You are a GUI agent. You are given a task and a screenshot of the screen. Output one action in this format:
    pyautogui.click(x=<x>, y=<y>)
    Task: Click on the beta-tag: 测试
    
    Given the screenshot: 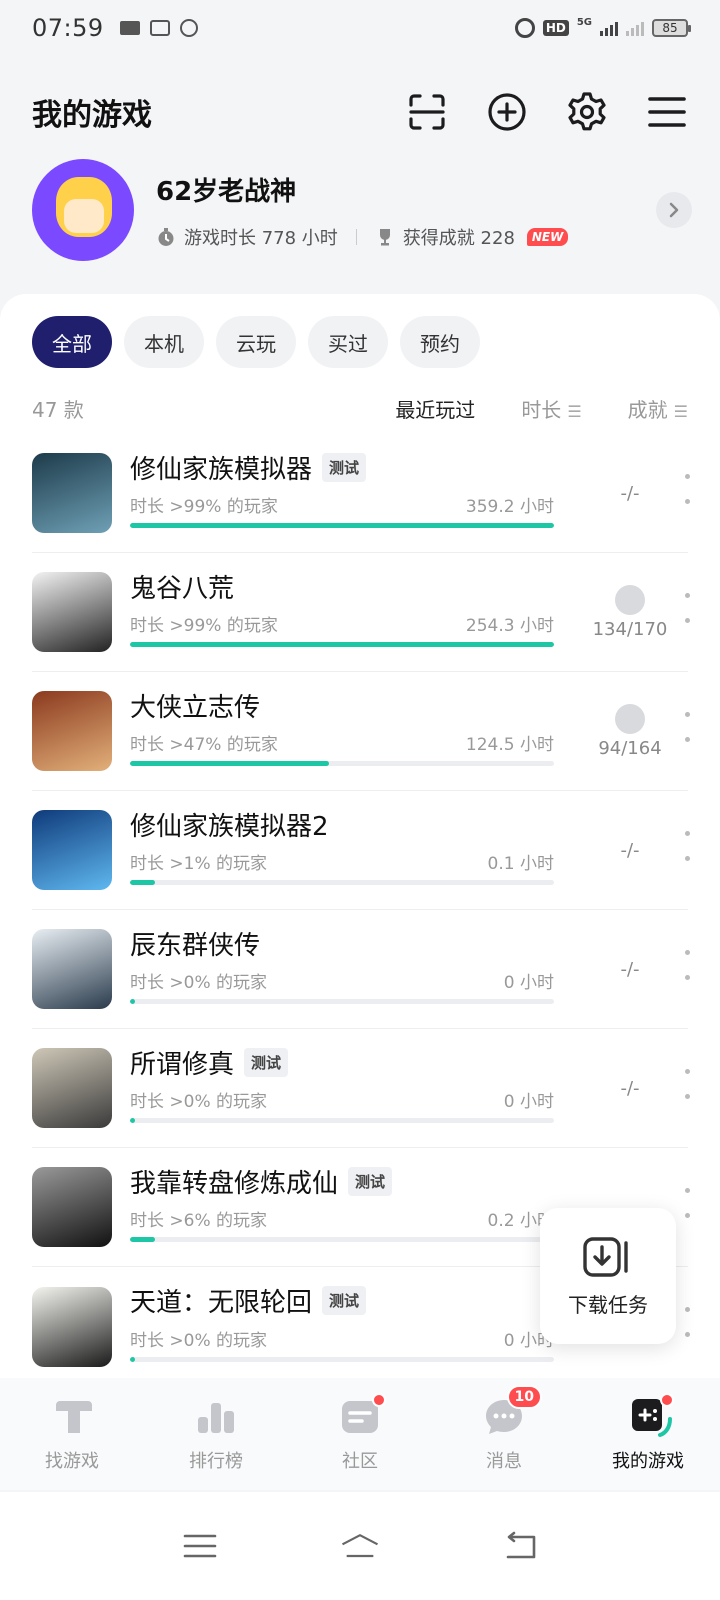 What is the action you would take?
    pyautogui.click(x=344, y=467)
    